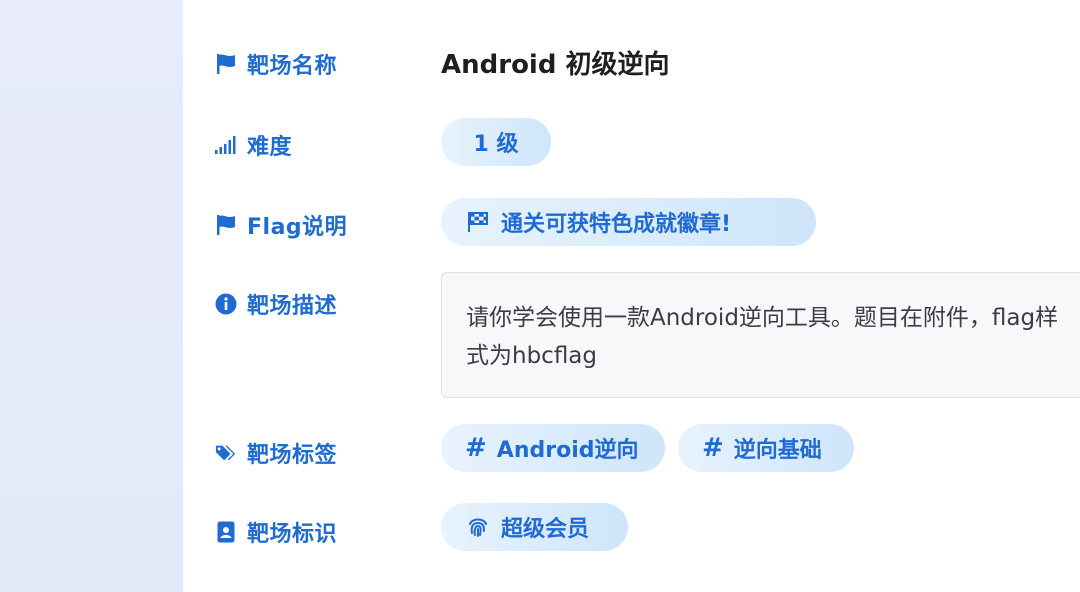  I want to click on tags-label: 靶场标签, so click(276, 453).